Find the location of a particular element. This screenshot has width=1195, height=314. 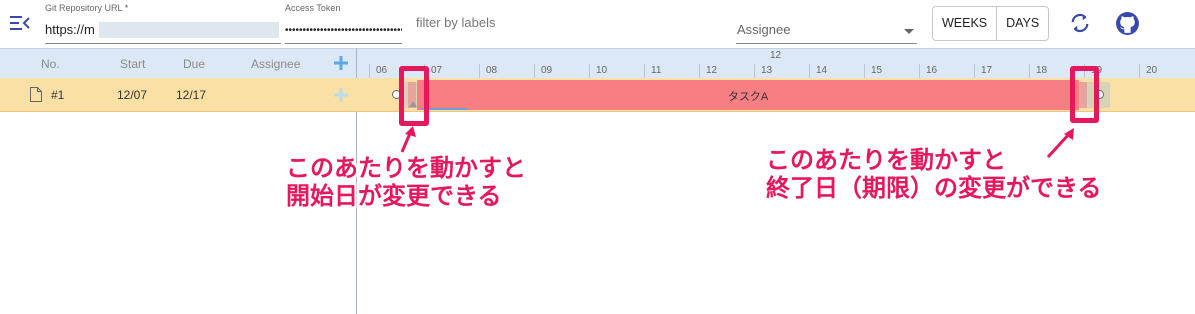

end-annotation-line1: このあたりを動かすと is located at coordinates (886, 160).